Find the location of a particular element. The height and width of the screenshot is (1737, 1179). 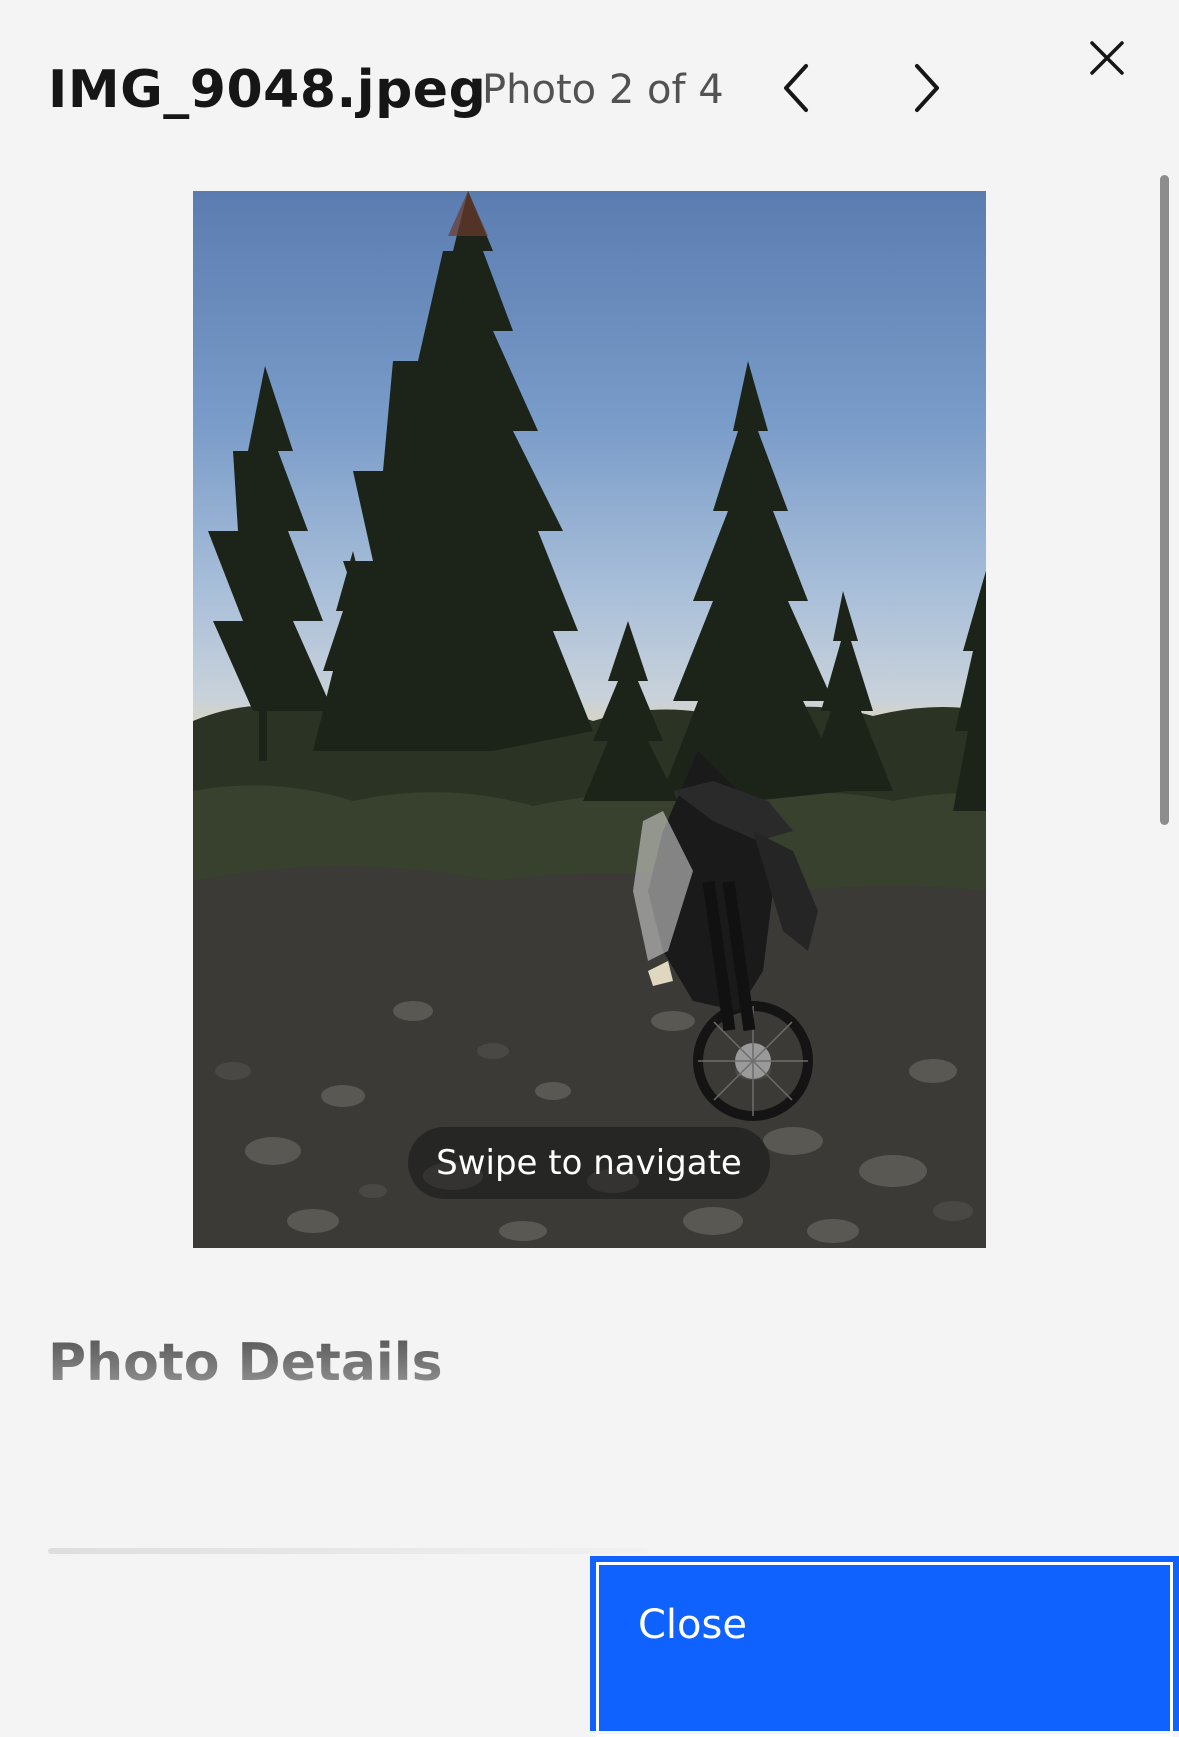

close-icon is located at coordinates (1107, 58).